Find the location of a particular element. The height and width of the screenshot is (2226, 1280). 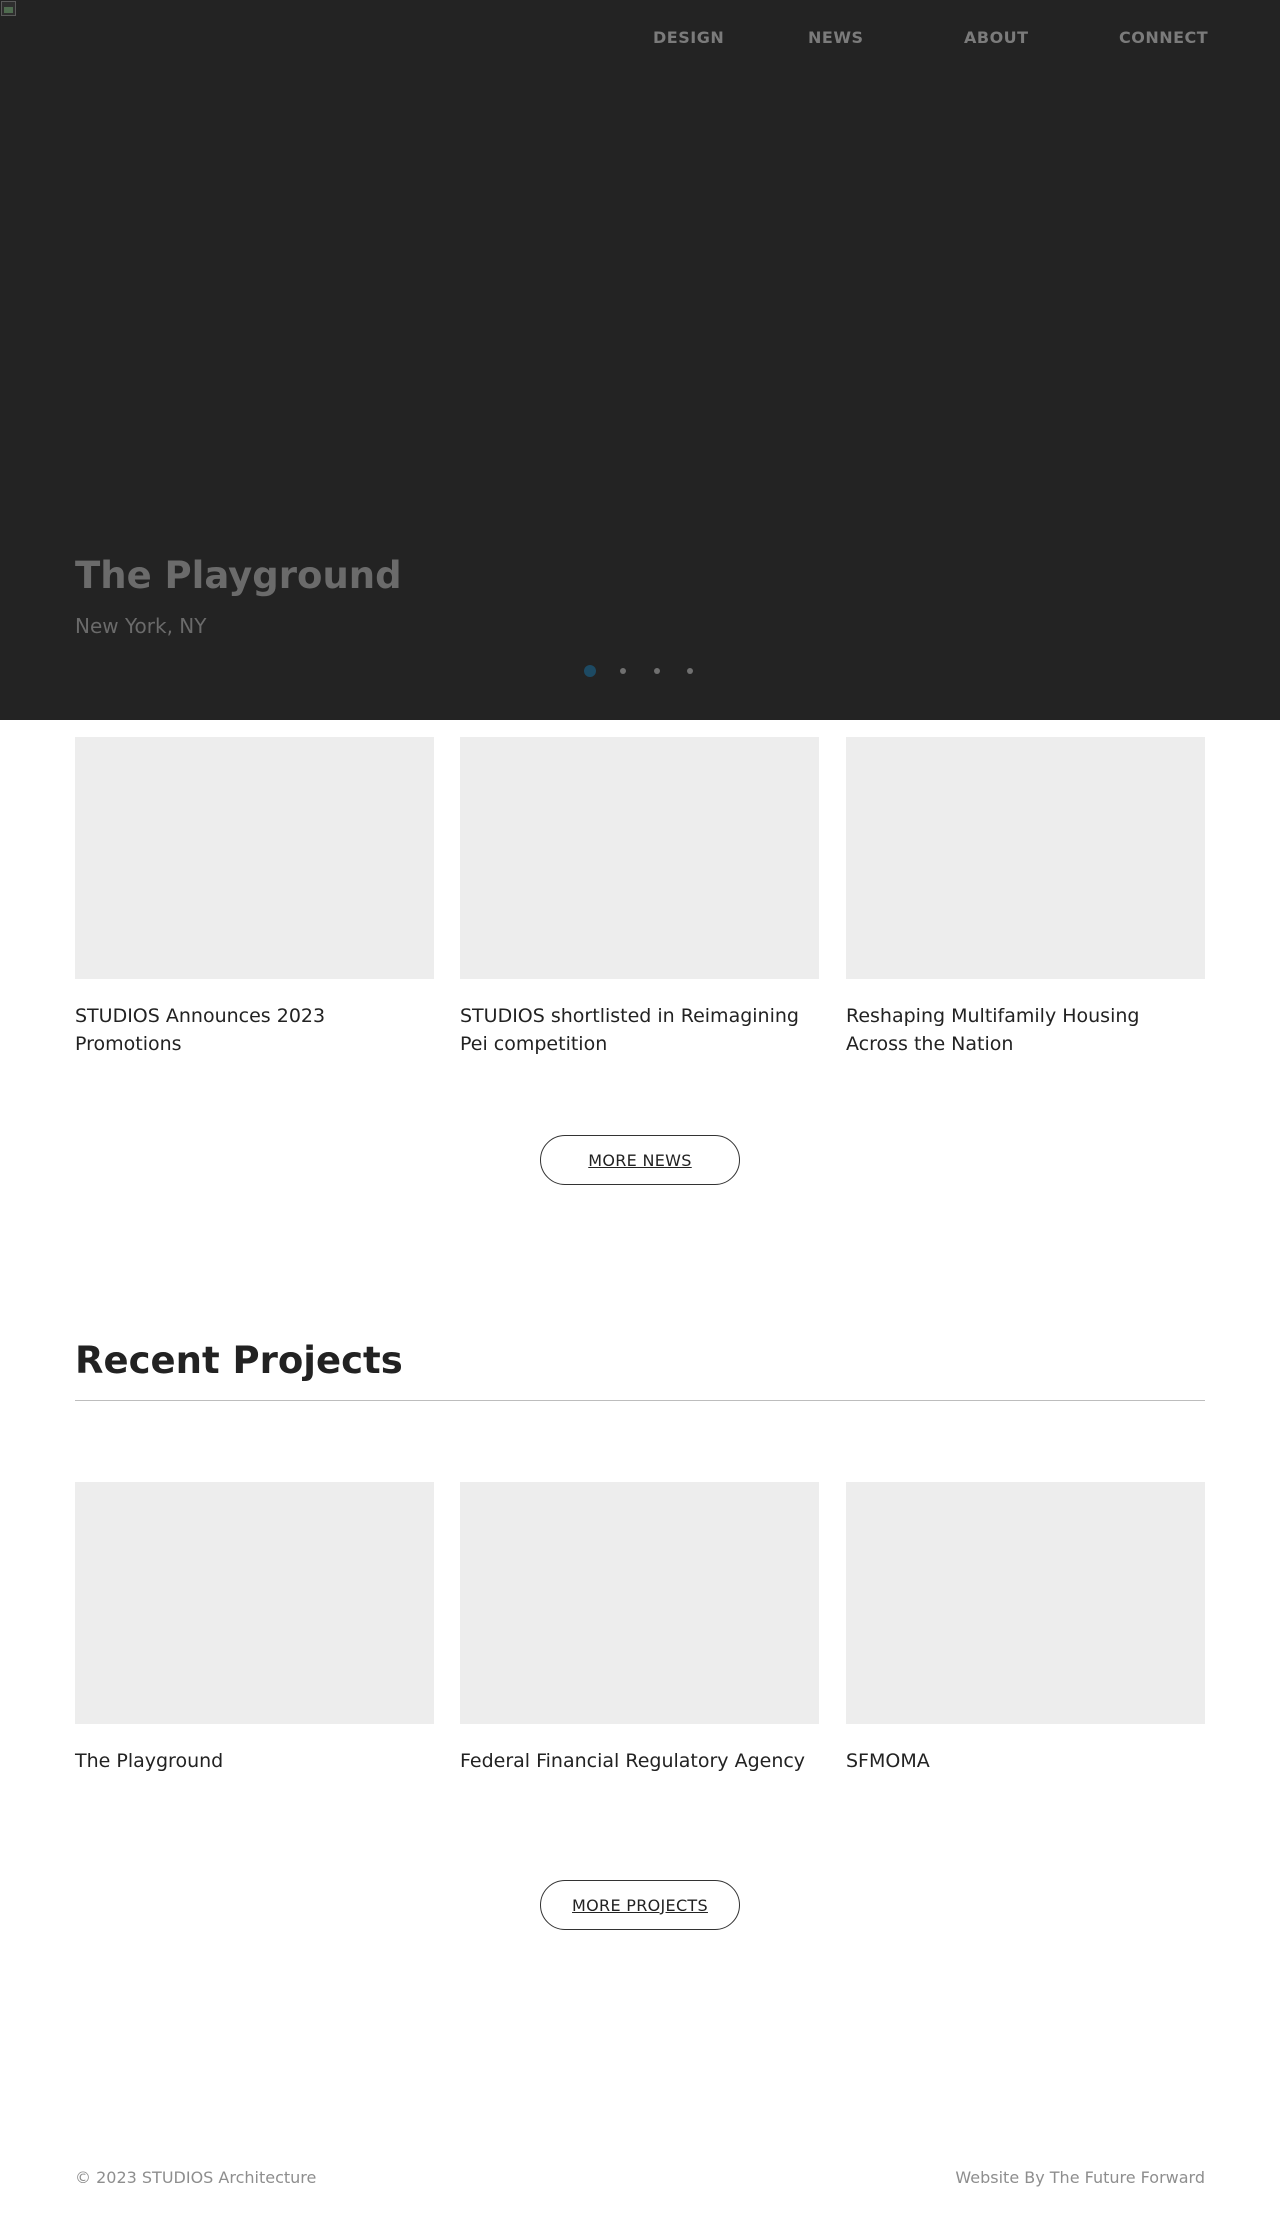

news-card: STUDIOS Announces 2023 Promotions is located at coordinates (254, 897).